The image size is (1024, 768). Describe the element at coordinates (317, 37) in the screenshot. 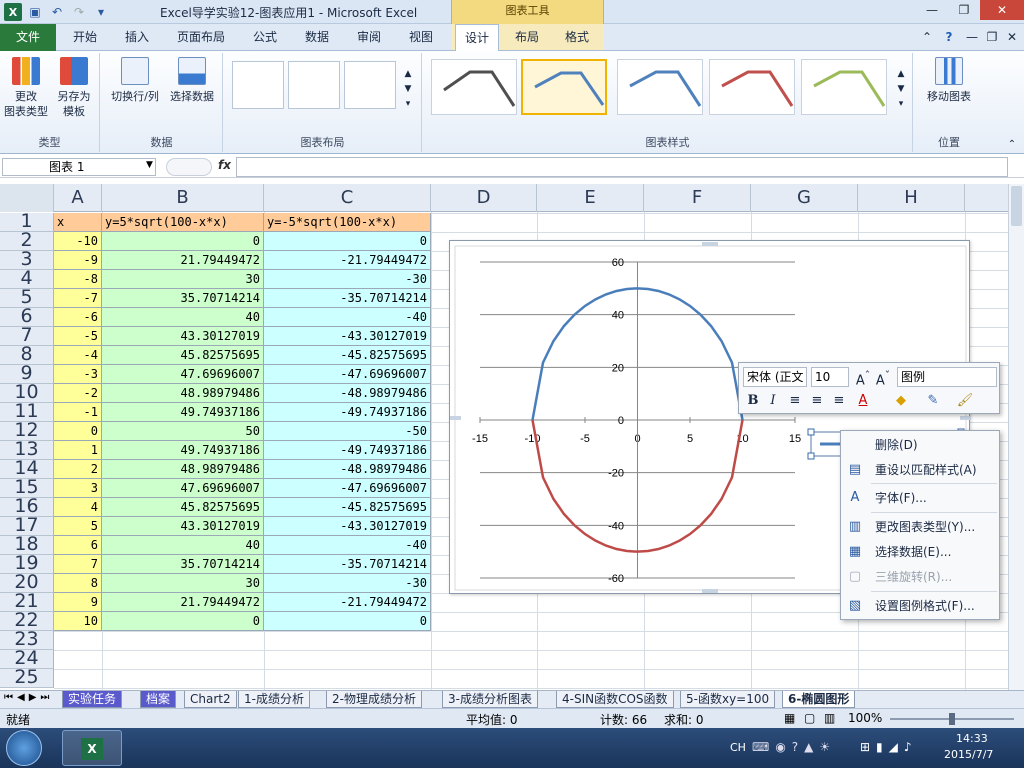

I see `tab-data: 数据` at that location.